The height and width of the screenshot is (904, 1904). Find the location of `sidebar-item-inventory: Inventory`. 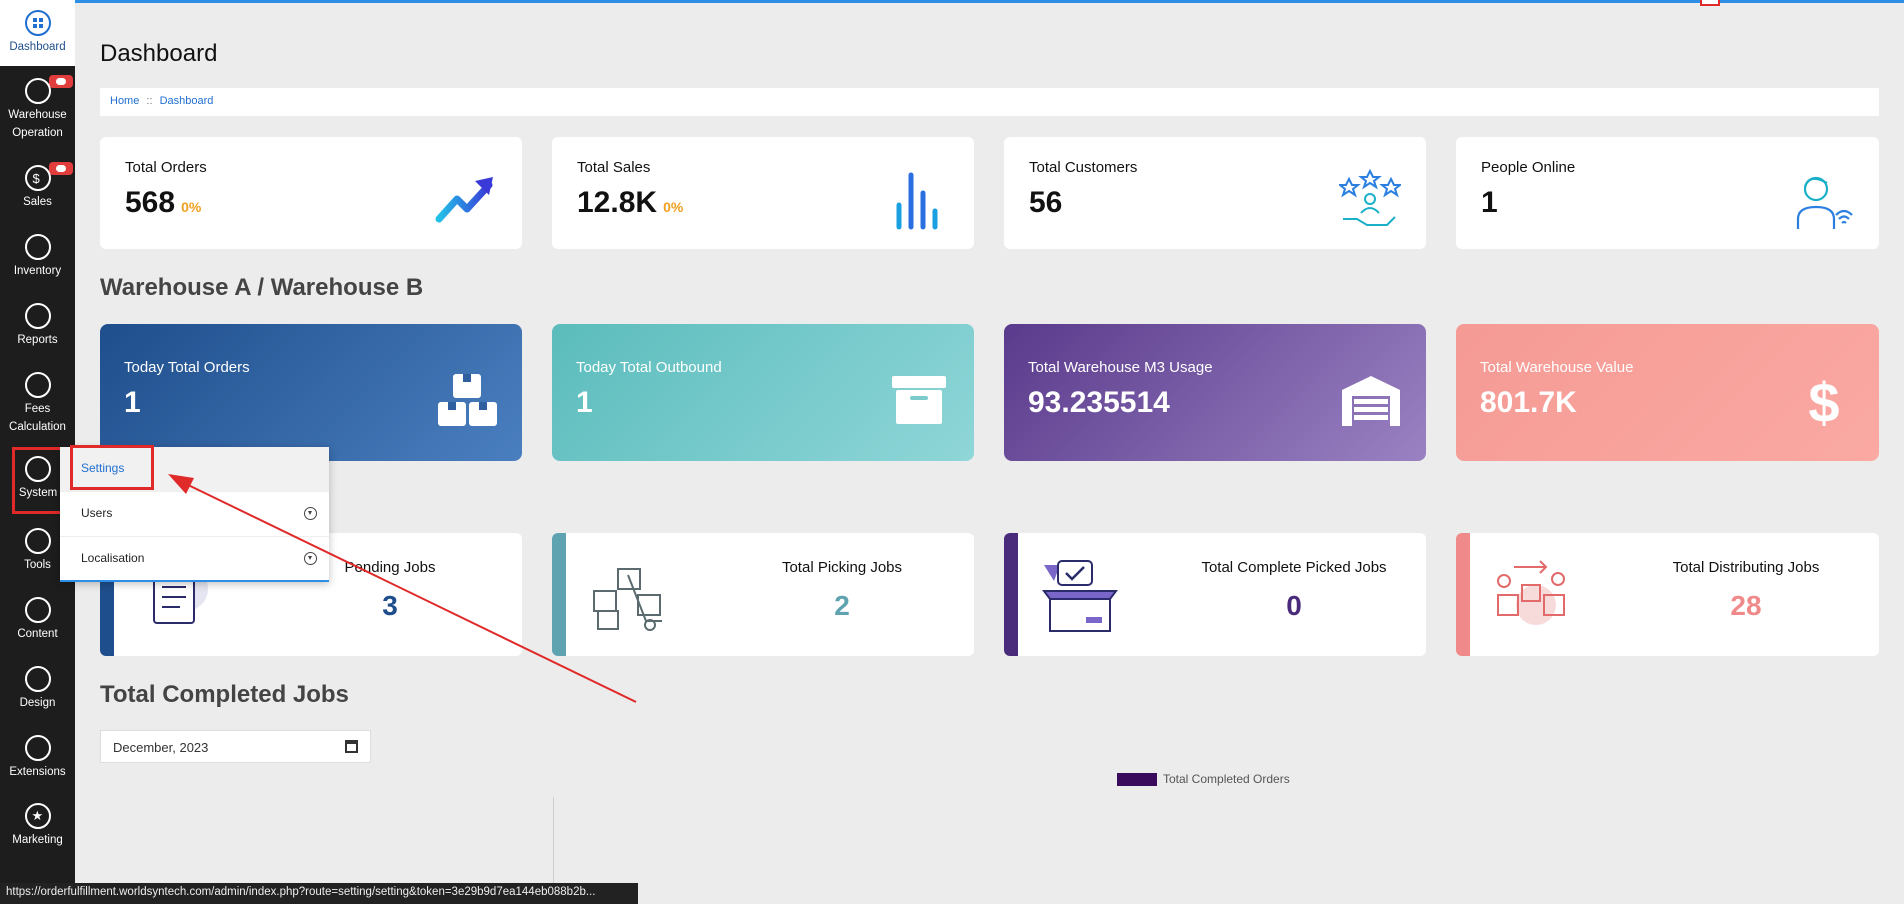

sidebar-item-inventory: Inventory is located at coordinates (37, 257).